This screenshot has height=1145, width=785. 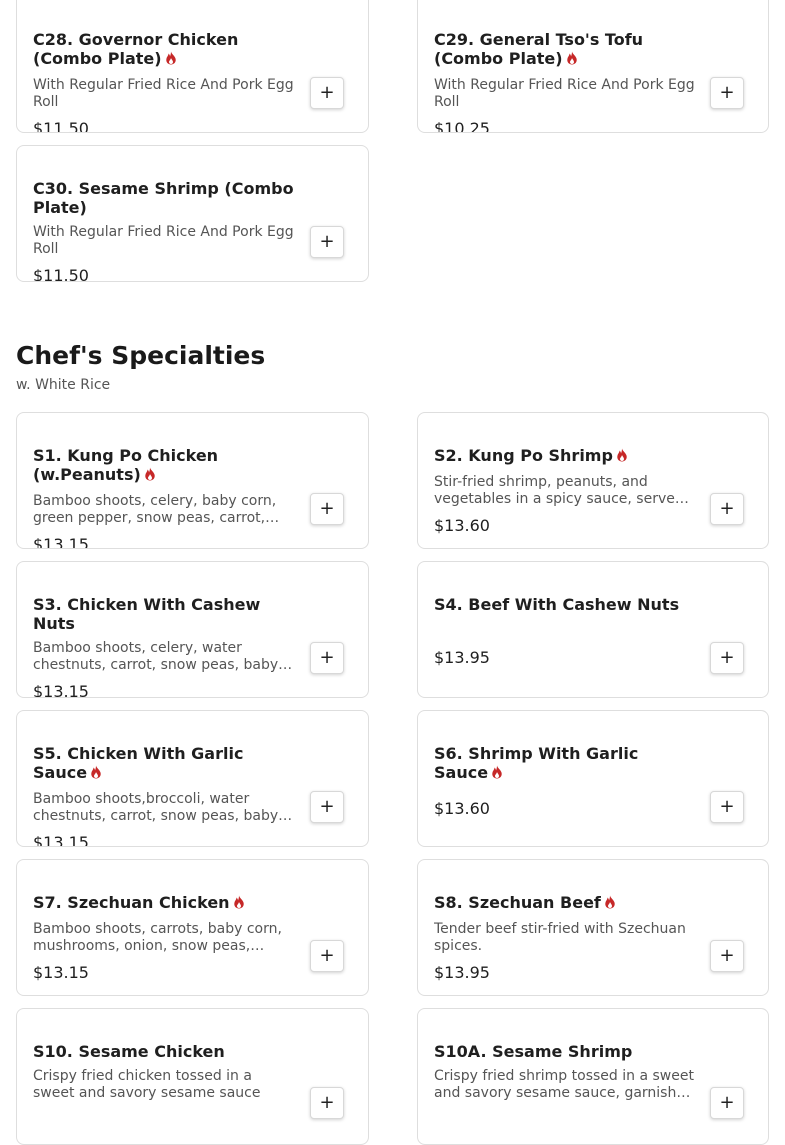 I want to click on item-title: S6. Shrimp With Garlic Sauce, so click(x=536, y=763).